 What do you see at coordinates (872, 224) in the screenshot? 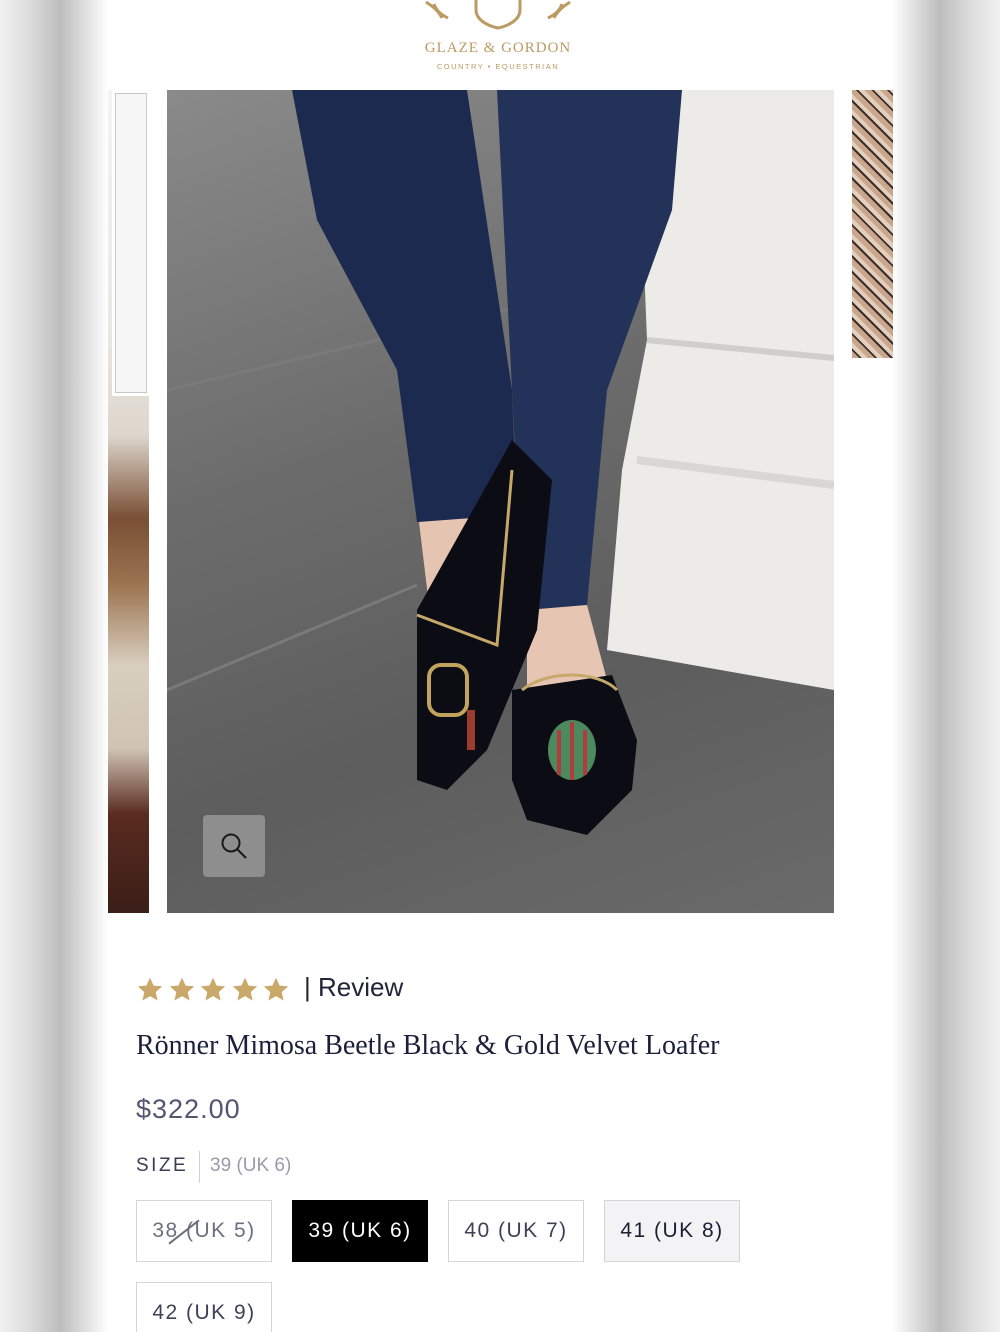
I see `next-product-image` at bounding box center [872, 224].